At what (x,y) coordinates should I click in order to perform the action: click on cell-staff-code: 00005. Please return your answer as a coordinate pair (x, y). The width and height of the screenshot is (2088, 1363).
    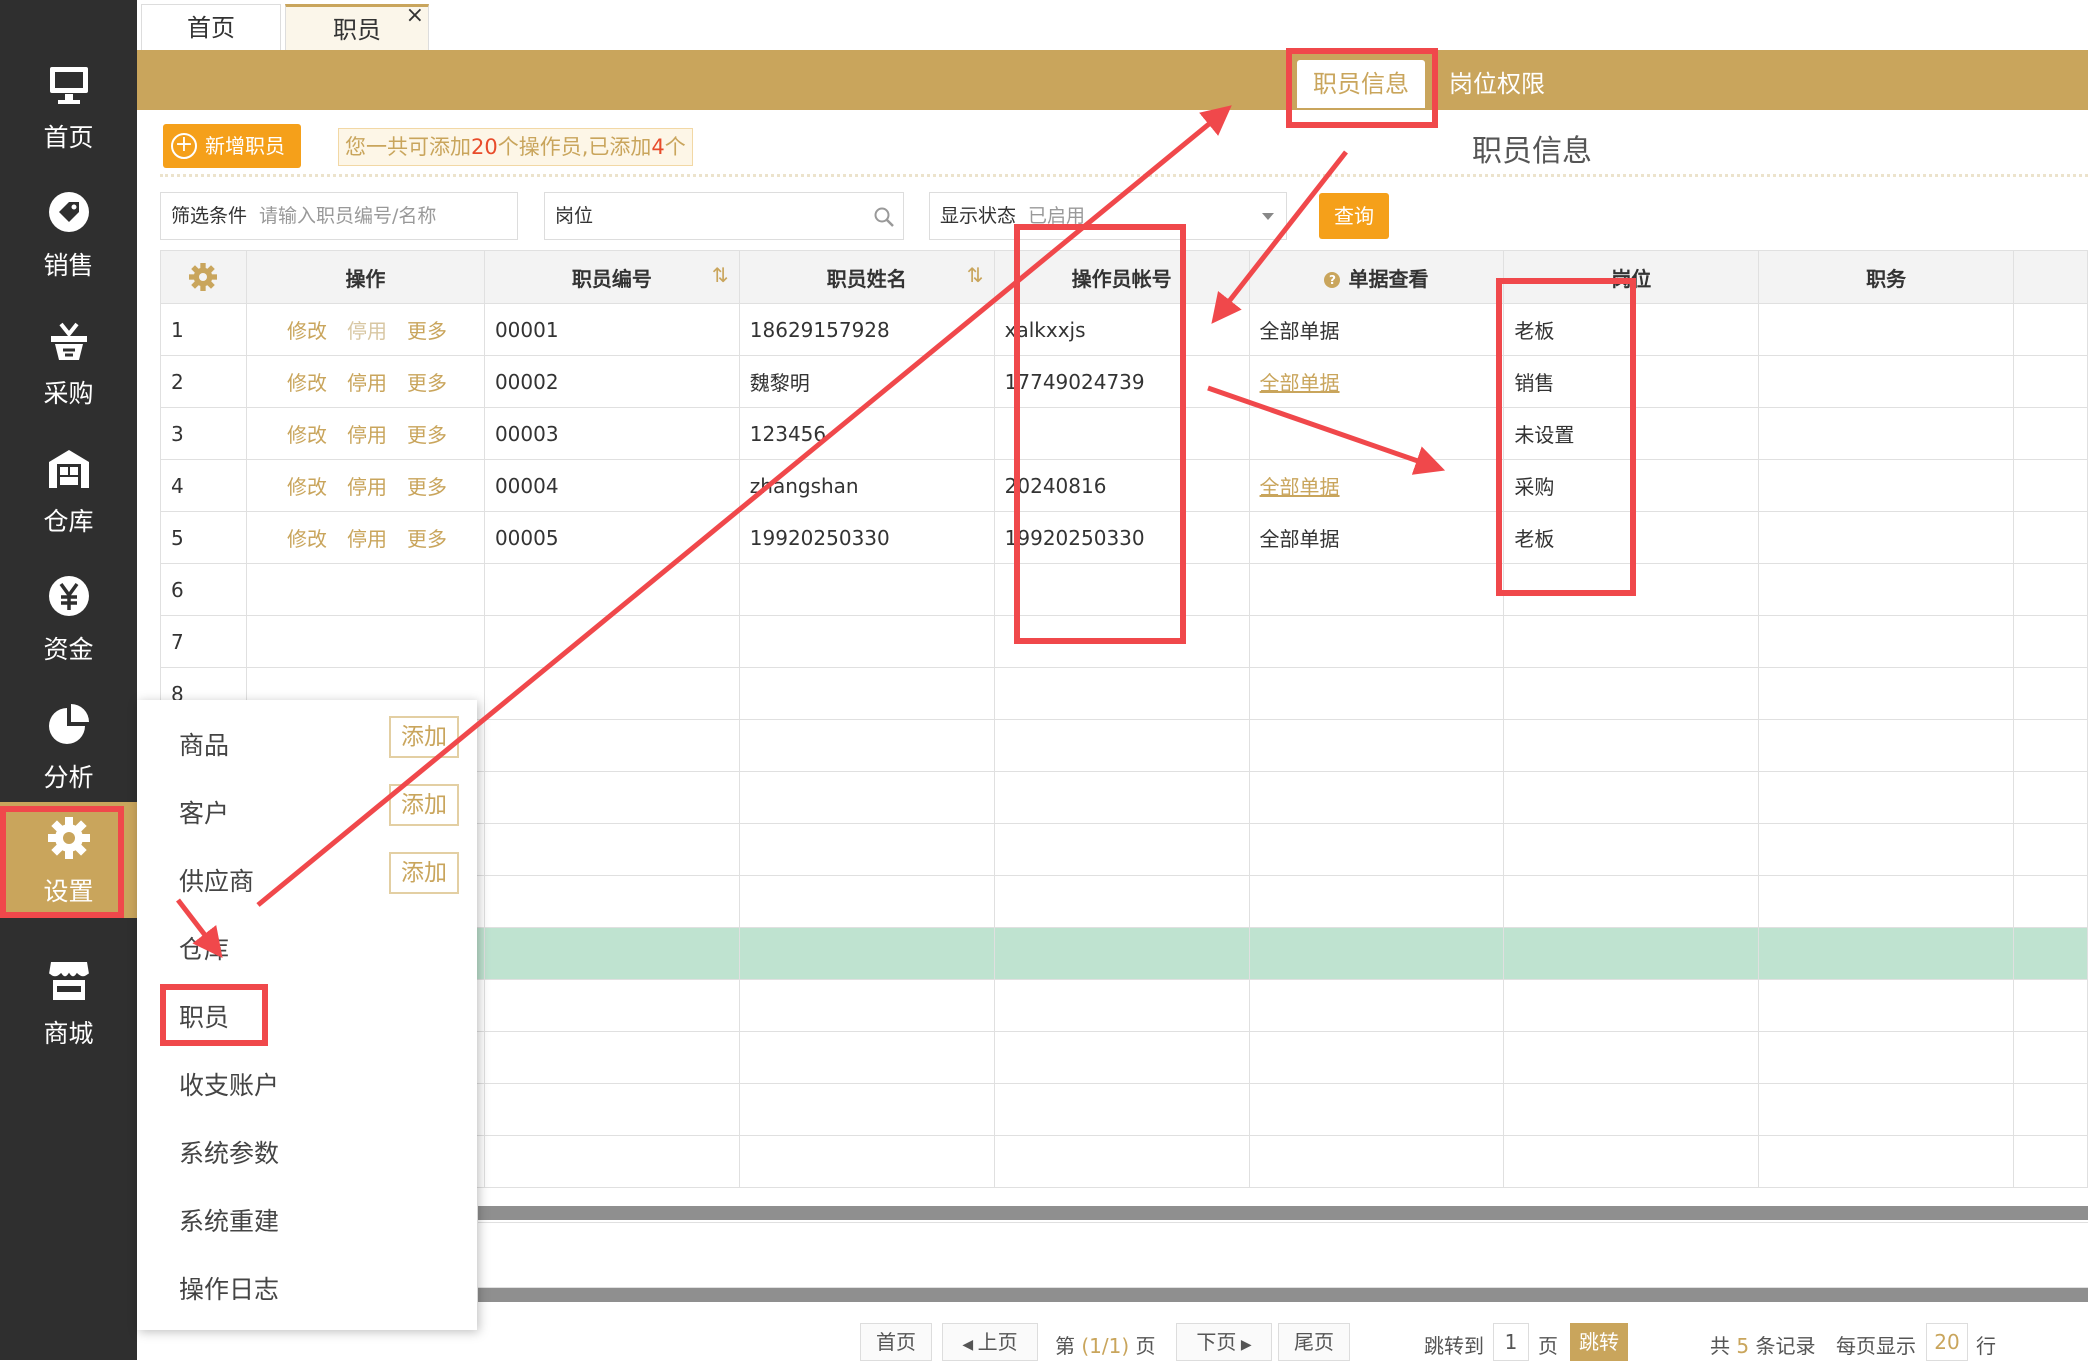
    Looking at the image, I should click on (611, 537).